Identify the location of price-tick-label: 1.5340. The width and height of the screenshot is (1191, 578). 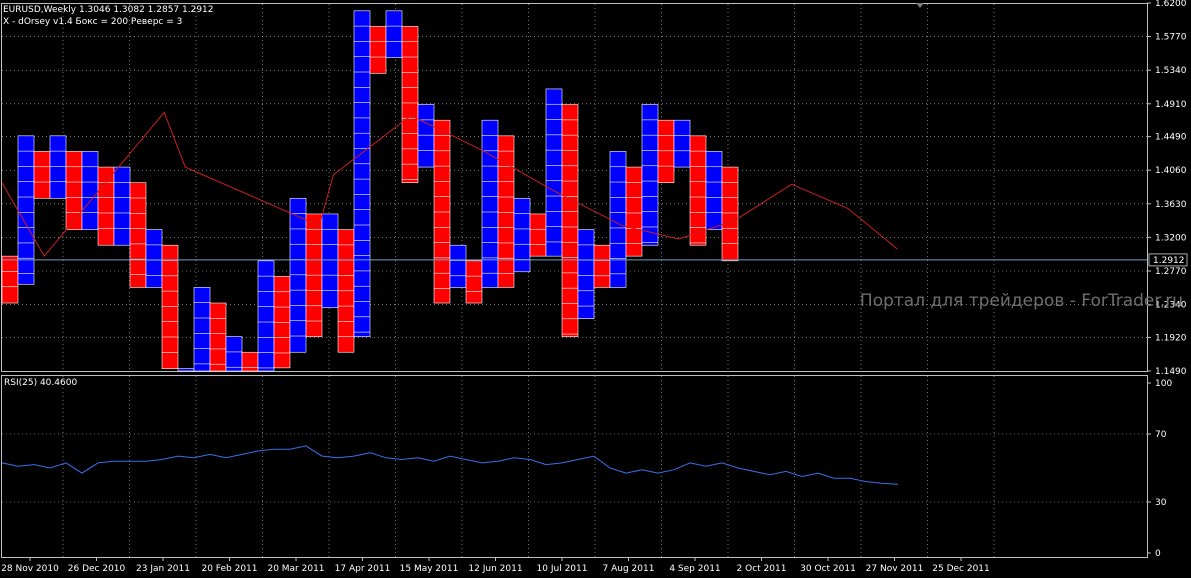
(1171, 71).